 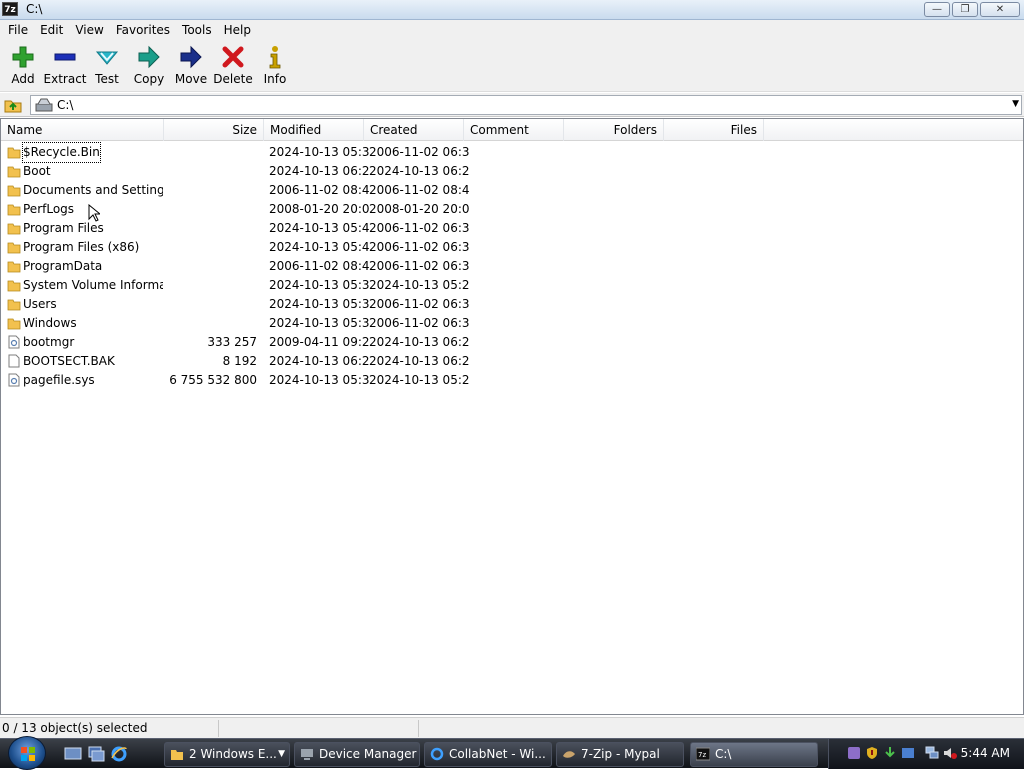 I want to click on file-name: Documents and Settings, so click(x=93, y=190).